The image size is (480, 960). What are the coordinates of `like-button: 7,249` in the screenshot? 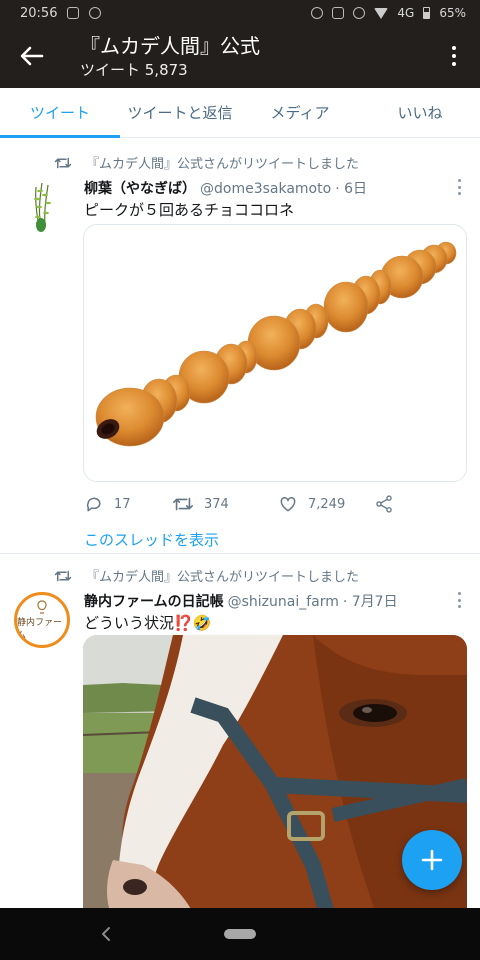 It's located at (326, 504).